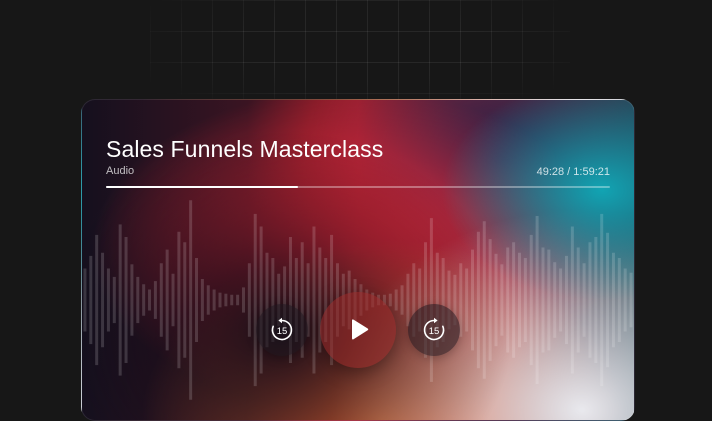 The image size is (712, 421). Describe the element at coordinates (202, 187) in the screenshot. I see `progress-fill` at that location.